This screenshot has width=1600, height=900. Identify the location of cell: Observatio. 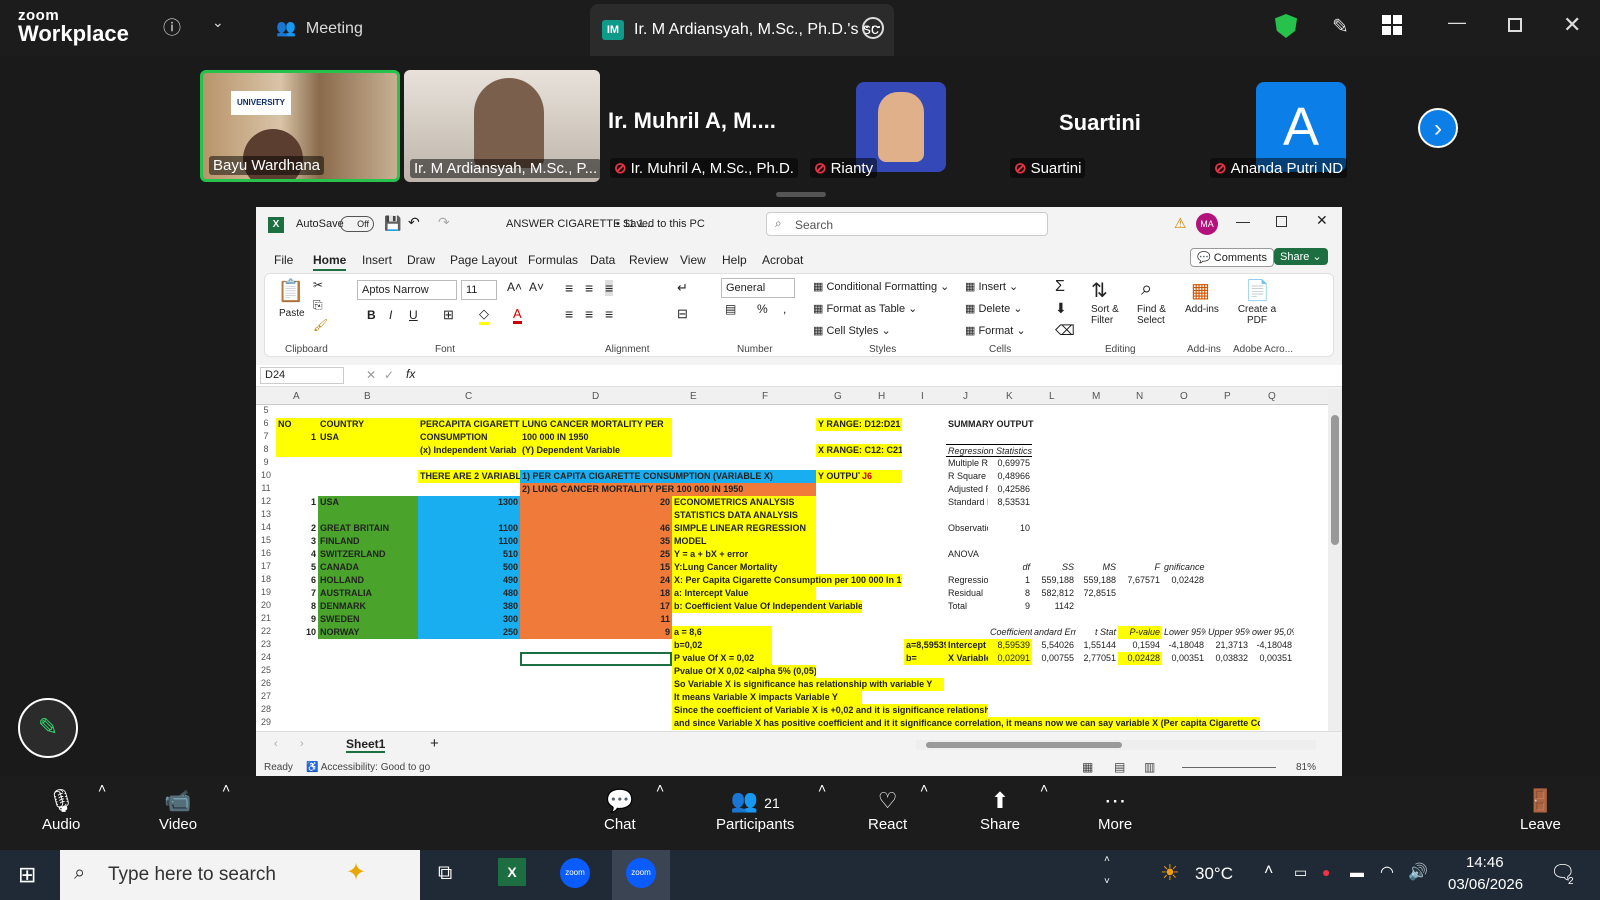
(967, 528).